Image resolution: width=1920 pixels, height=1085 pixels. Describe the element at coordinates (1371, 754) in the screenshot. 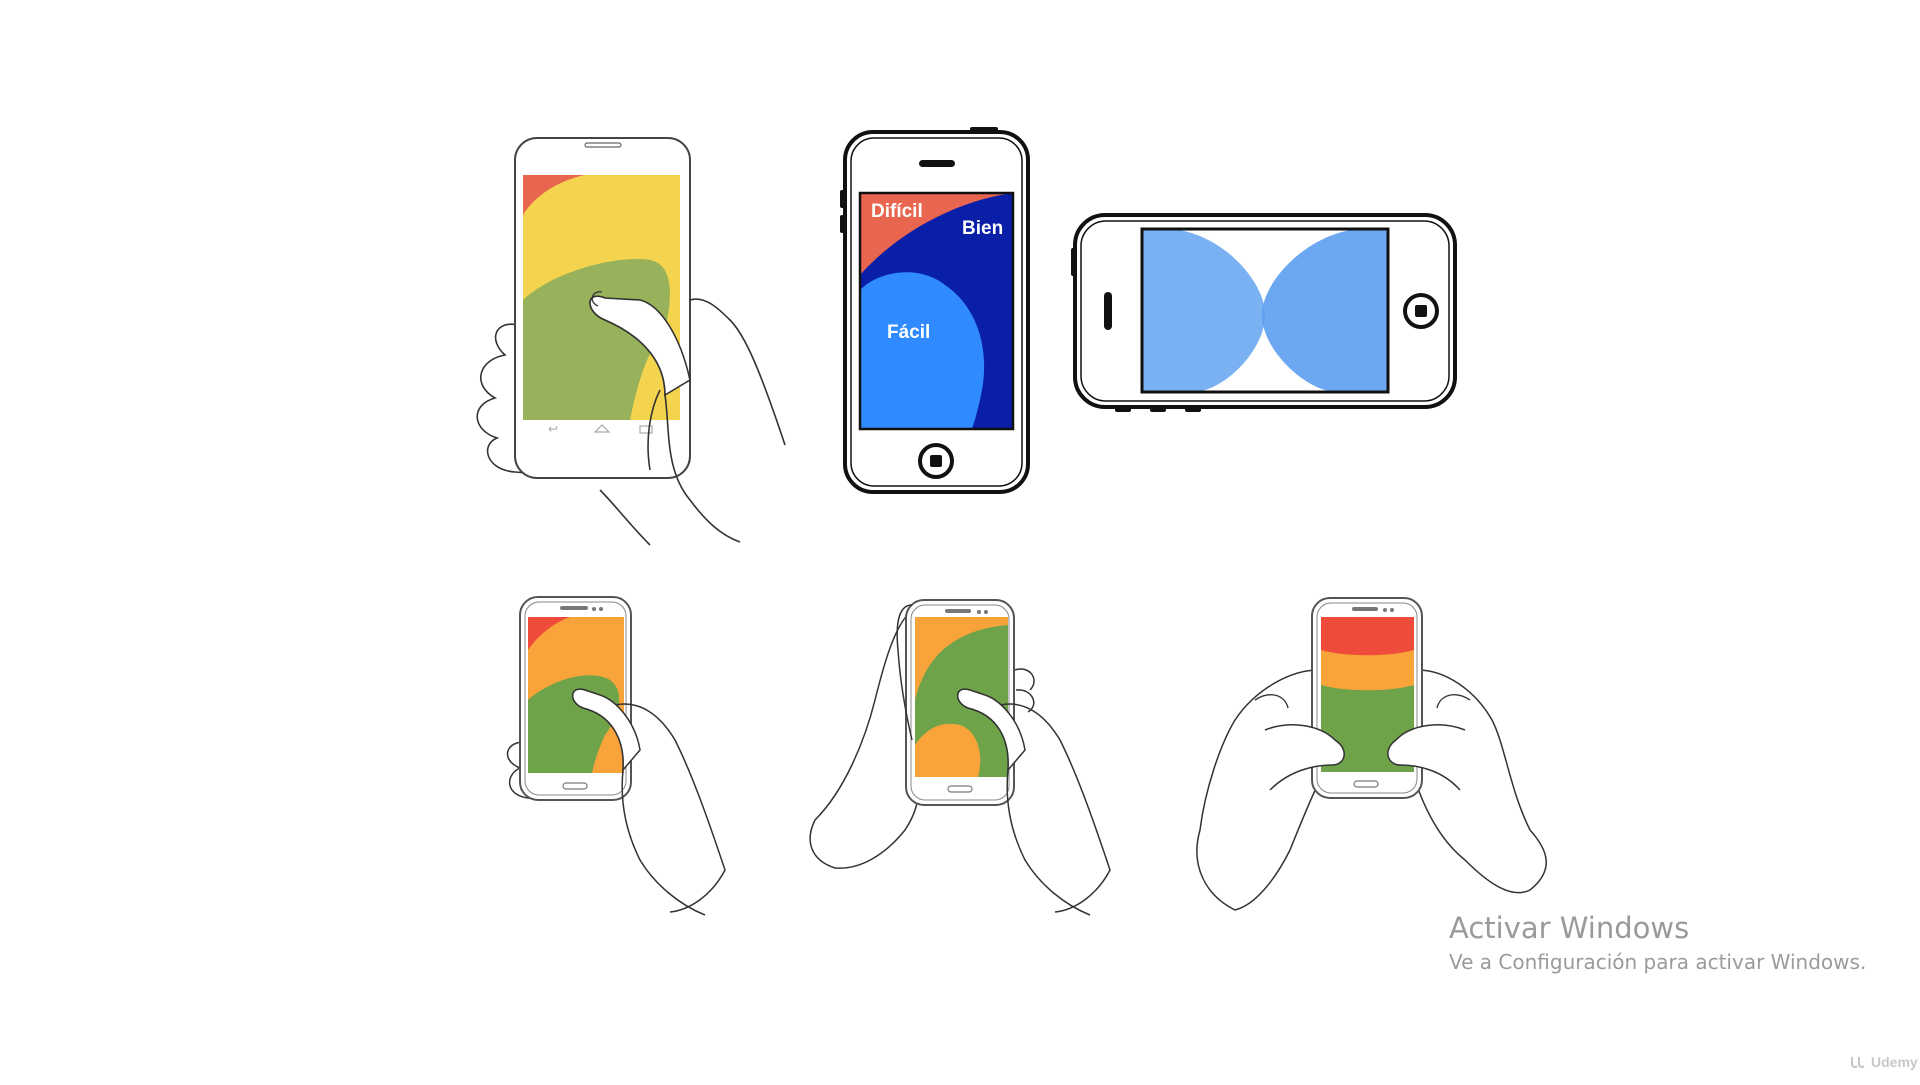

I see `phone-two-thumb` at that location.